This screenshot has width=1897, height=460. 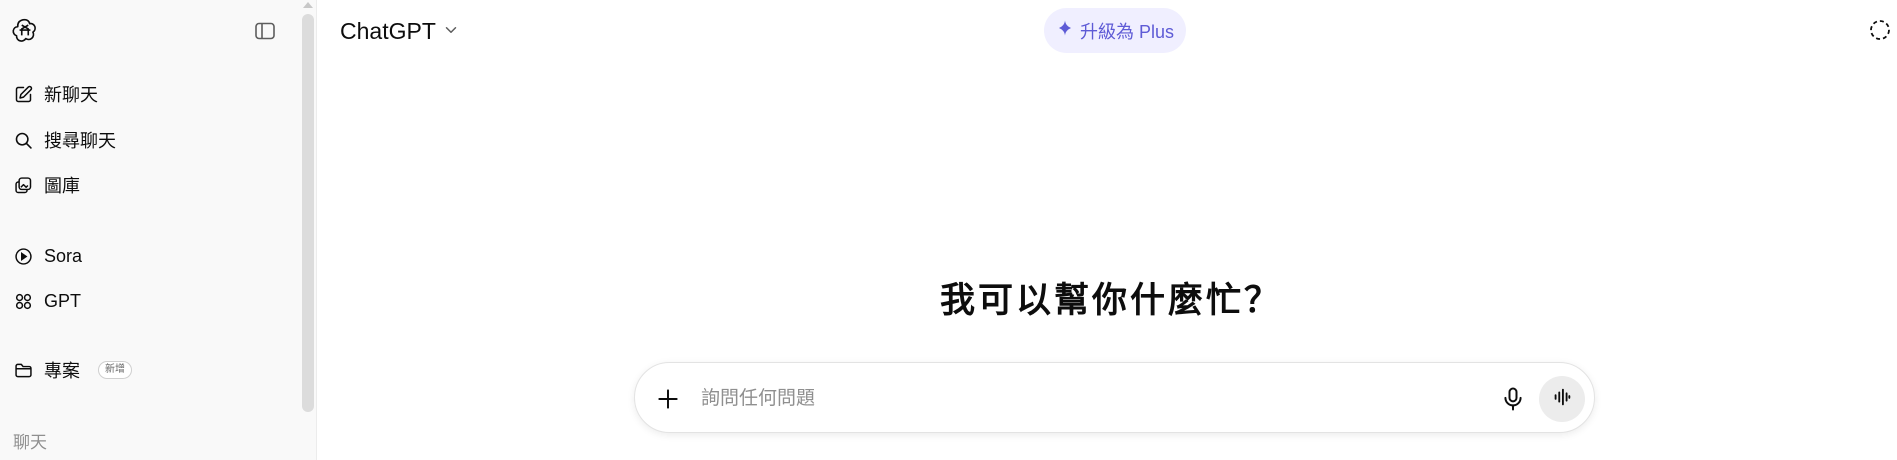 I want to click on prompt-input, so click(x=1051, y=399).